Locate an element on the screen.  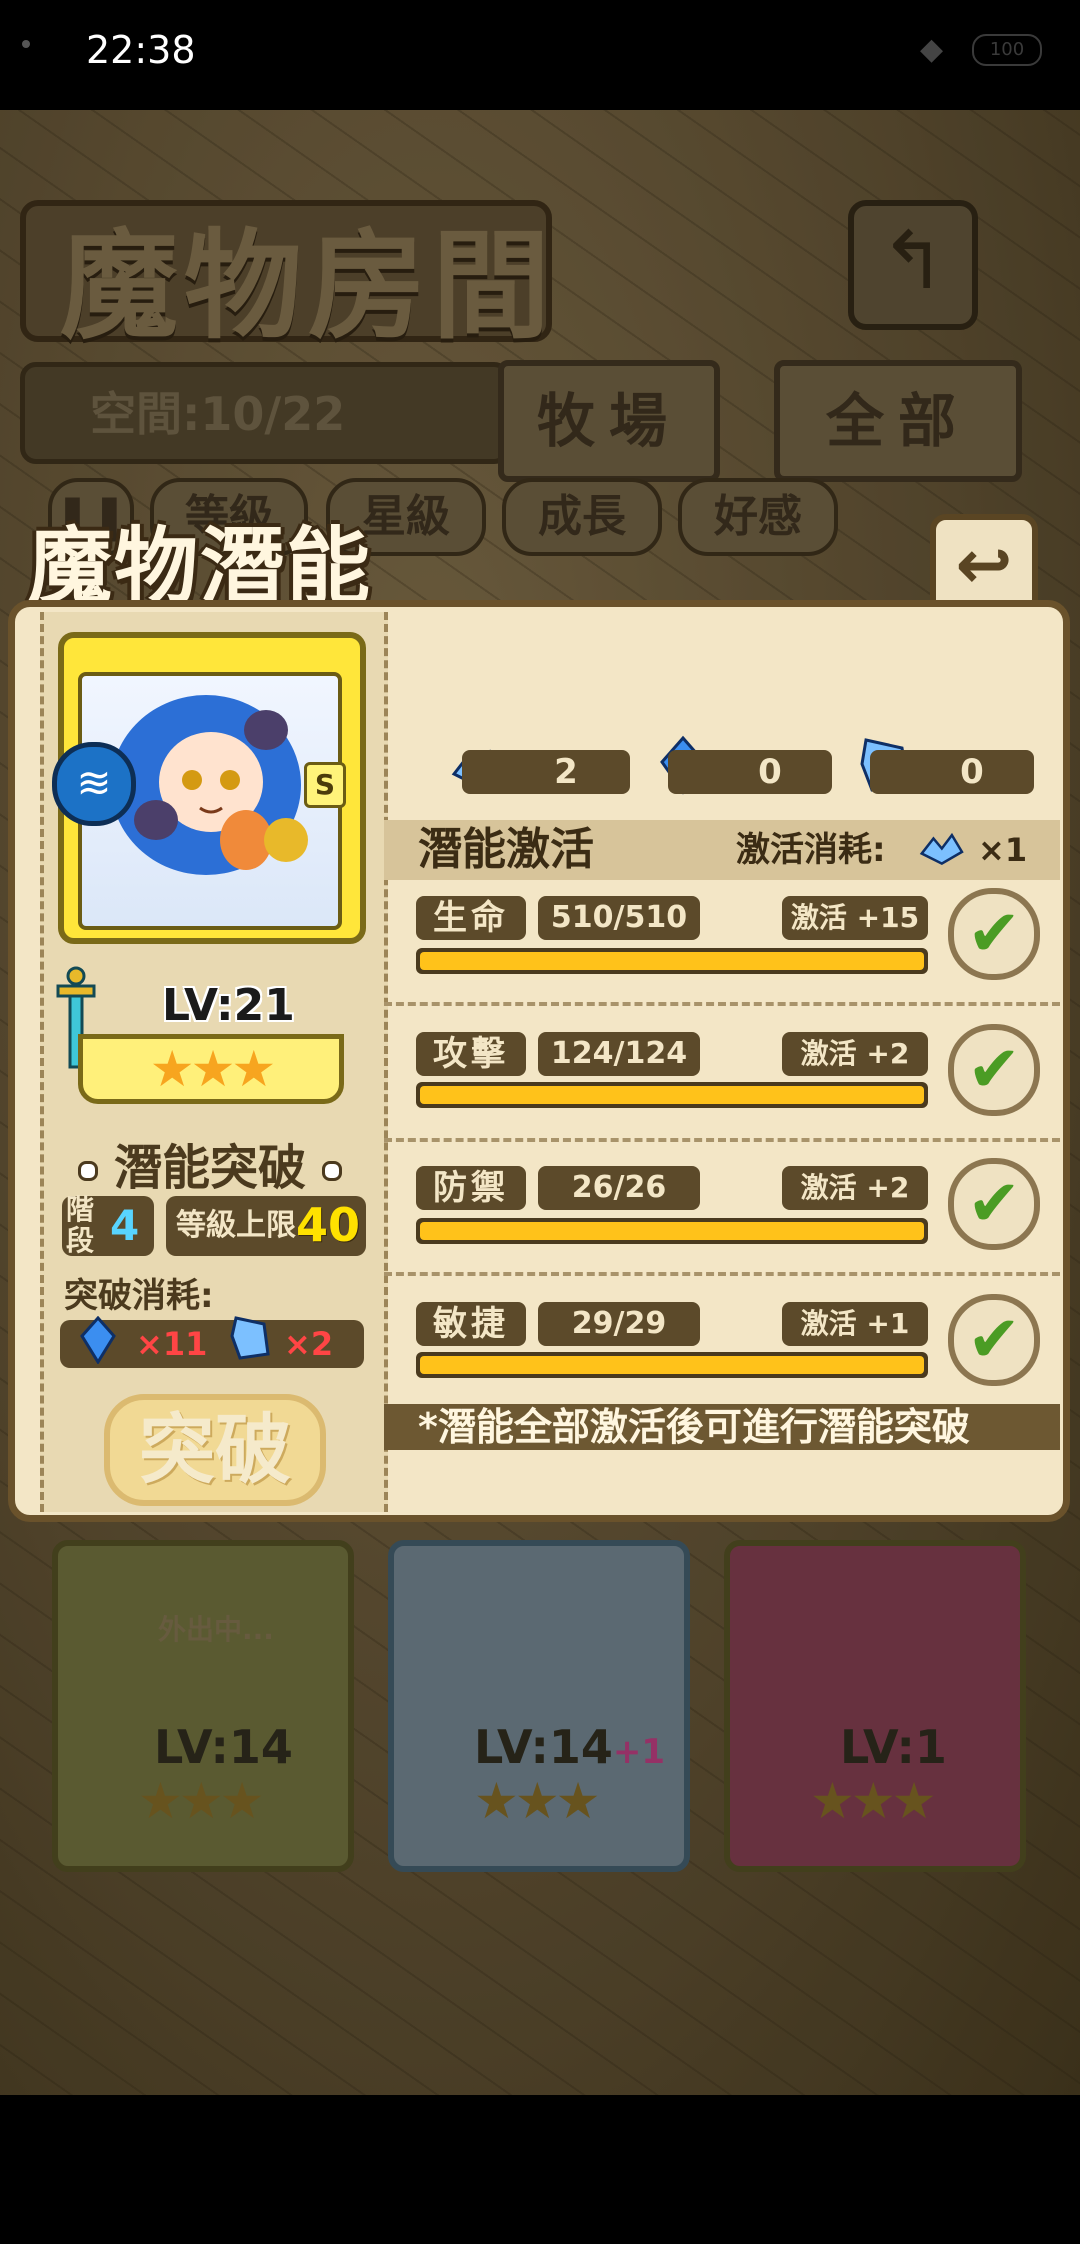
activate-attack-button: ✔ is located at coordinates (994, 1070).